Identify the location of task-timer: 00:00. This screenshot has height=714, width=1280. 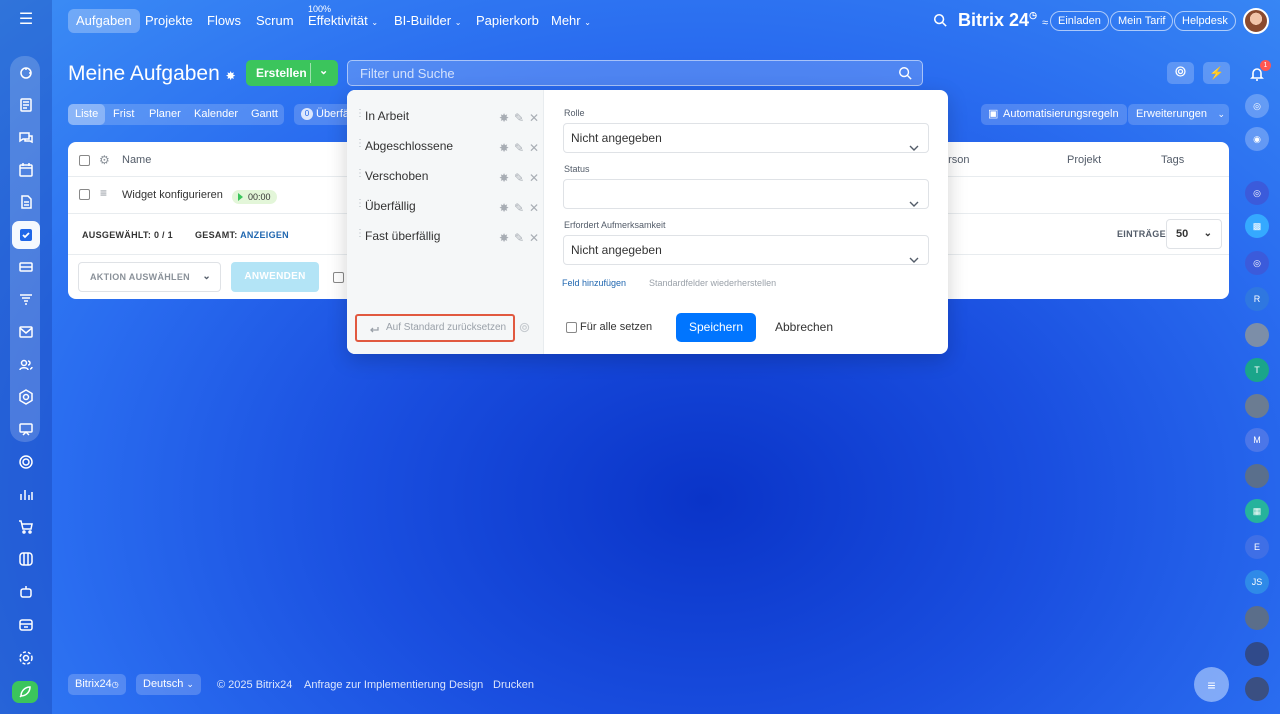
(254, 197).